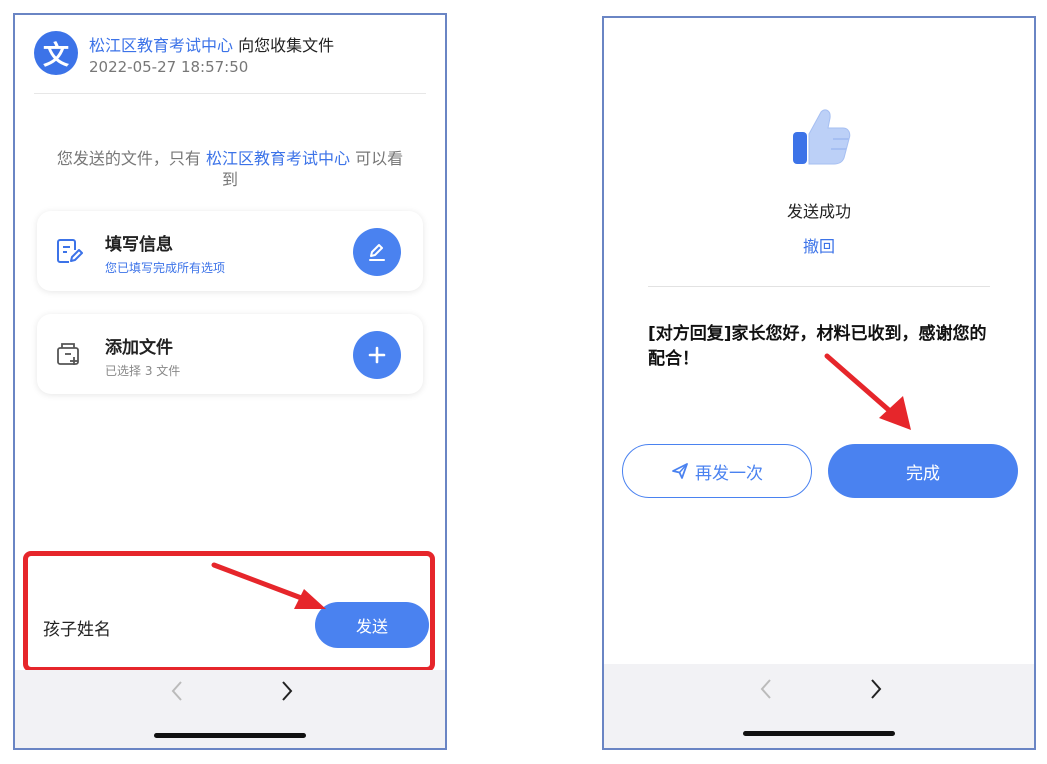  What do you see at coordinates (70, 251) in the screenshot?
I see `form-edit-icon` at bounding box center [70, 251].